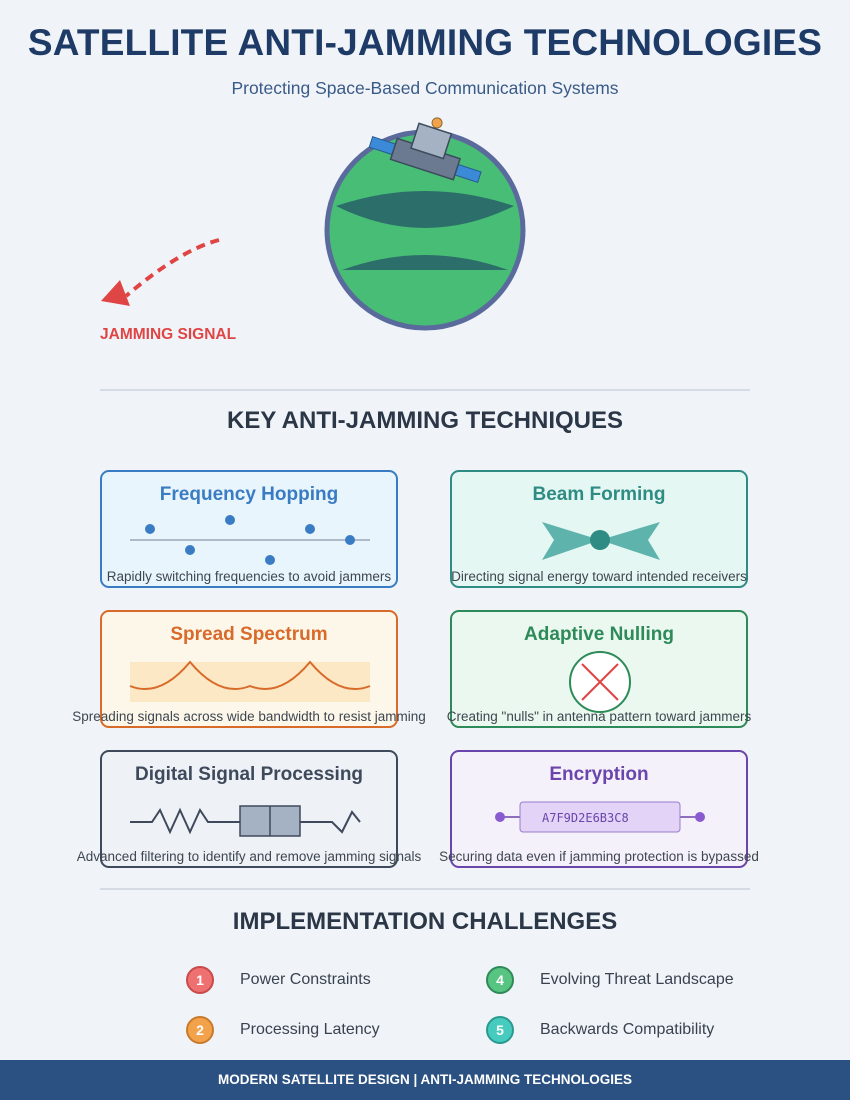 This screenshot has width=850, height=1100. What do you see at coordinates (250, 540) in the screenshot?
I see `frequency-hopping-icon` at bounding box center [250, 540].